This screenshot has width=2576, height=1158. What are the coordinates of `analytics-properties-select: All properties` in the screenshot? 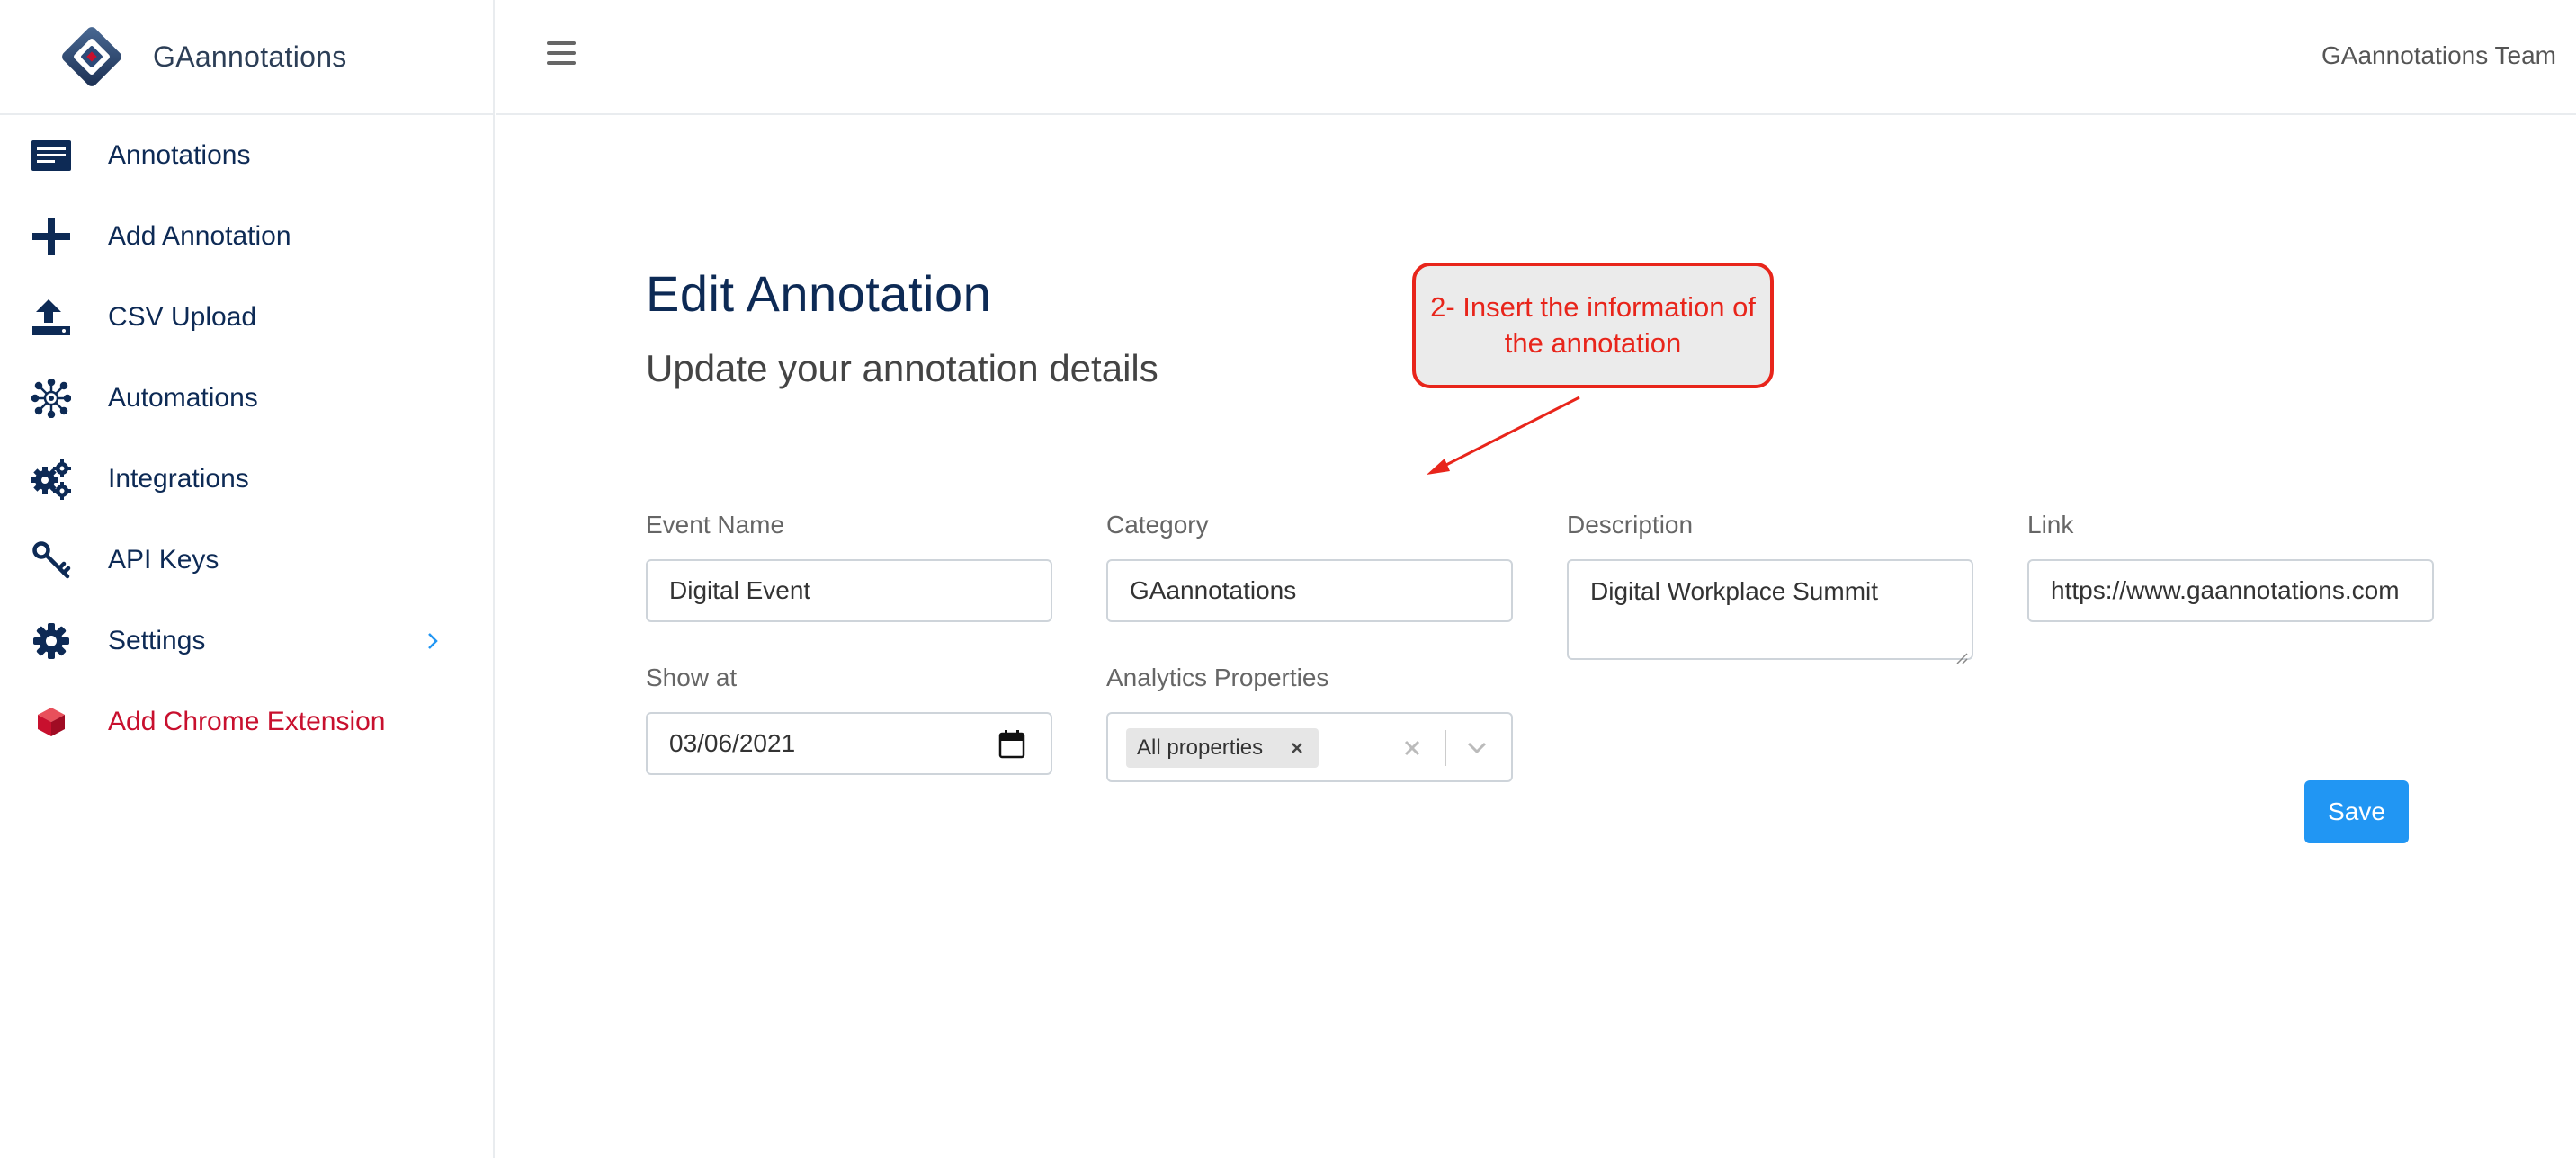 It's located at (1309, 747).